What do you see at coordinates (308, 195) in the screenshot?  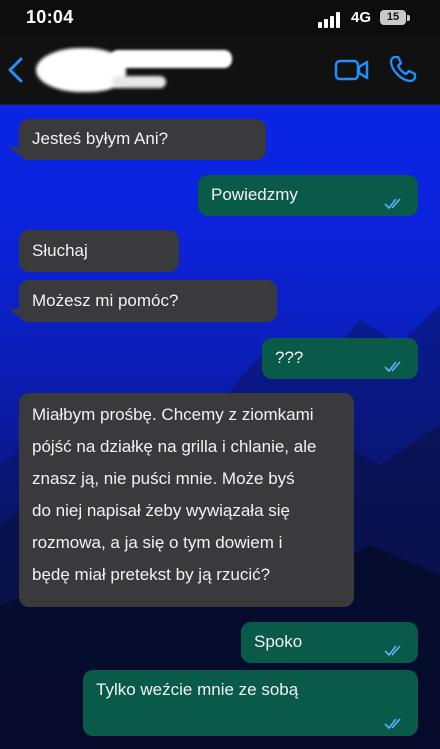 I see `message-outgoing: Powiedzmy` at bounding box center [308, 195].